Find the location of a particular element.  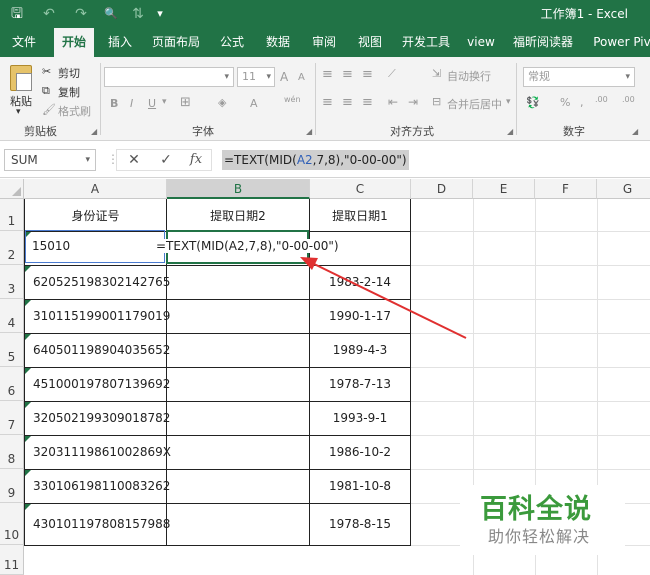

cell-date: 1990-1-17 is located at coordinates (360, 316).